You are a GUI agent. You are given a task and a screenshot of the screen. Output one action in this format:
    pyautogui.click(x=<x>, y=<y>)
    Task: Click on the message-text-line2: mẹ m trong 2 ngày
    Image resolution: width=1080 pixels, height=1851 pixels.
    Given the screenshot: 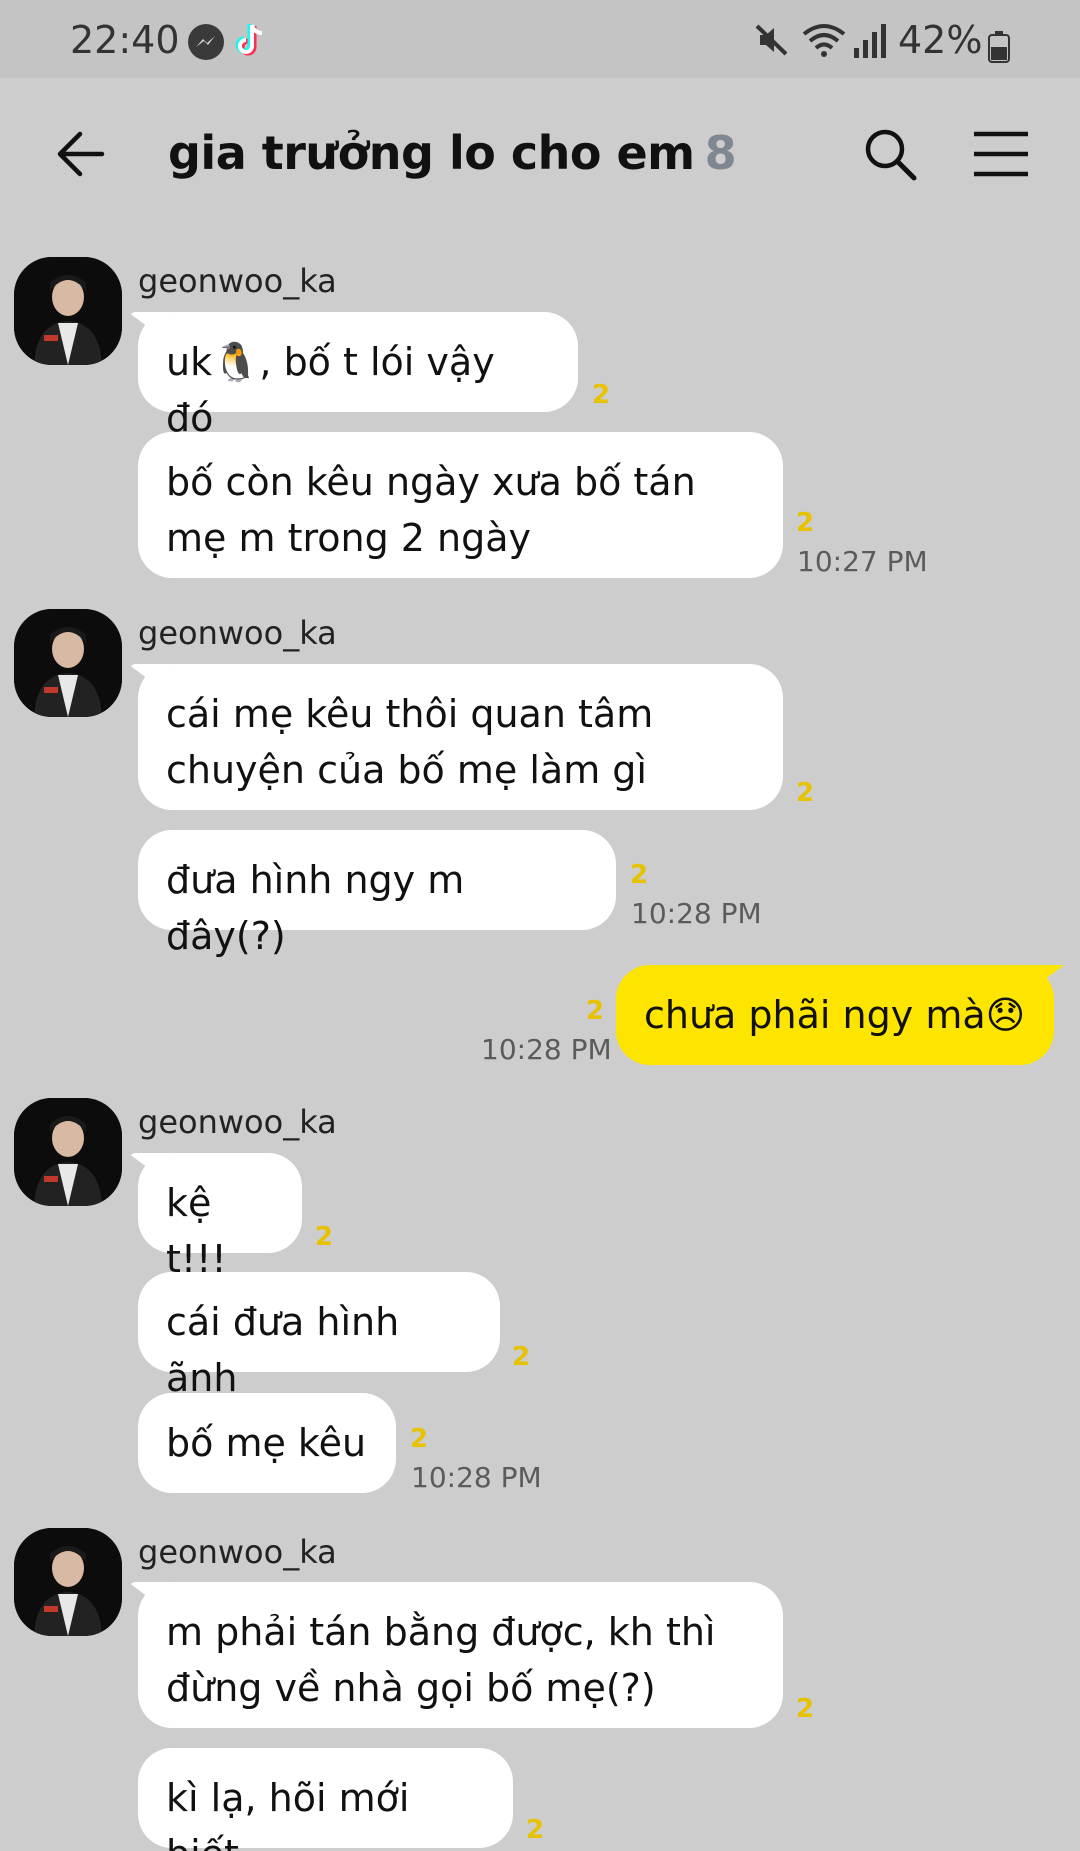 What is the action you would take?
    pyautogui.click(x=349, y=538)
    